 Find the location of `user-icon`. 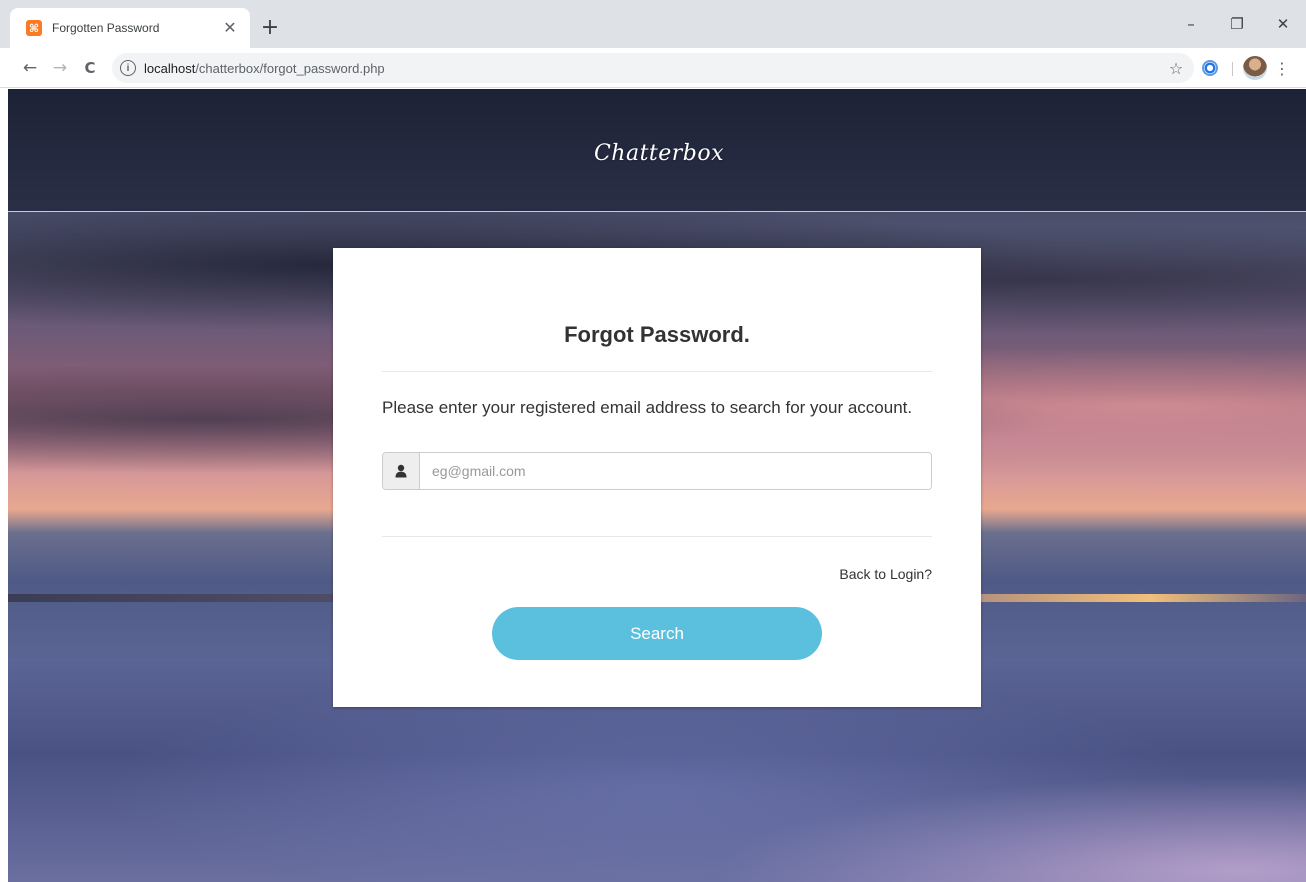

user-icon is located at coordinates (401, 471).